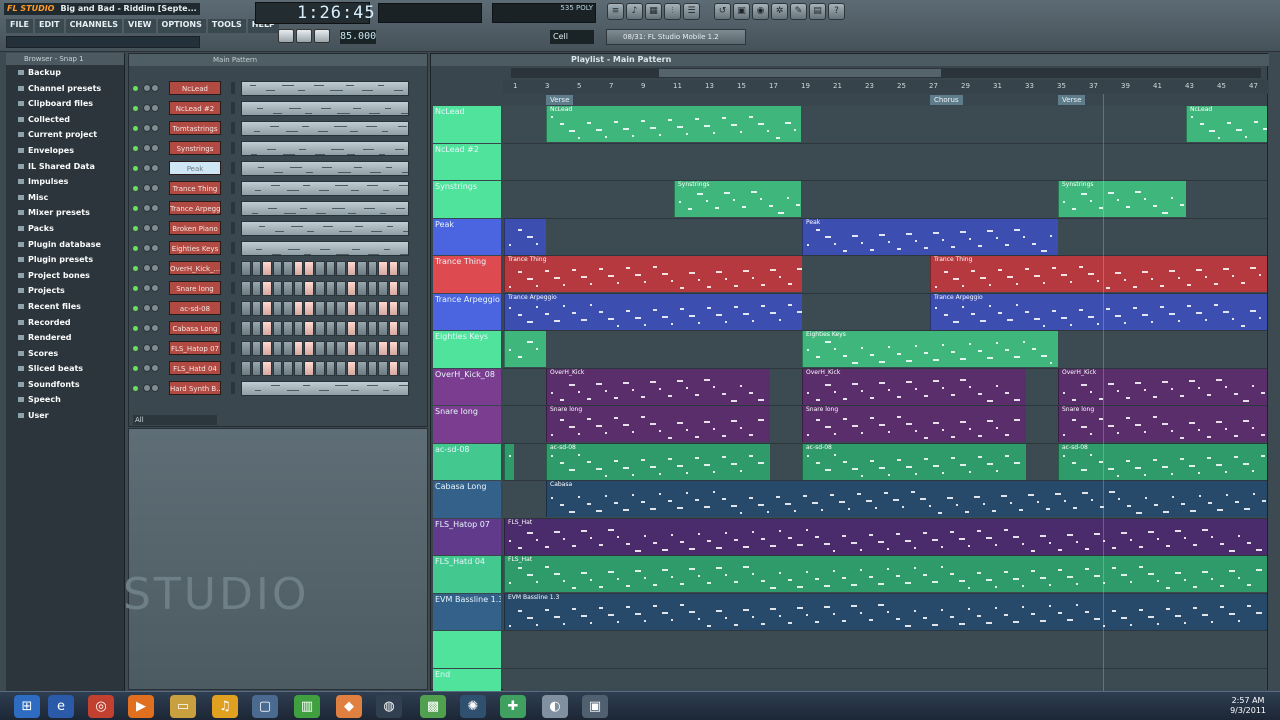  What do you see at coordinates (195, 188) in the screenshot?
I see `channel-name-button: Trance Thing` at bounding box center [195, 188].